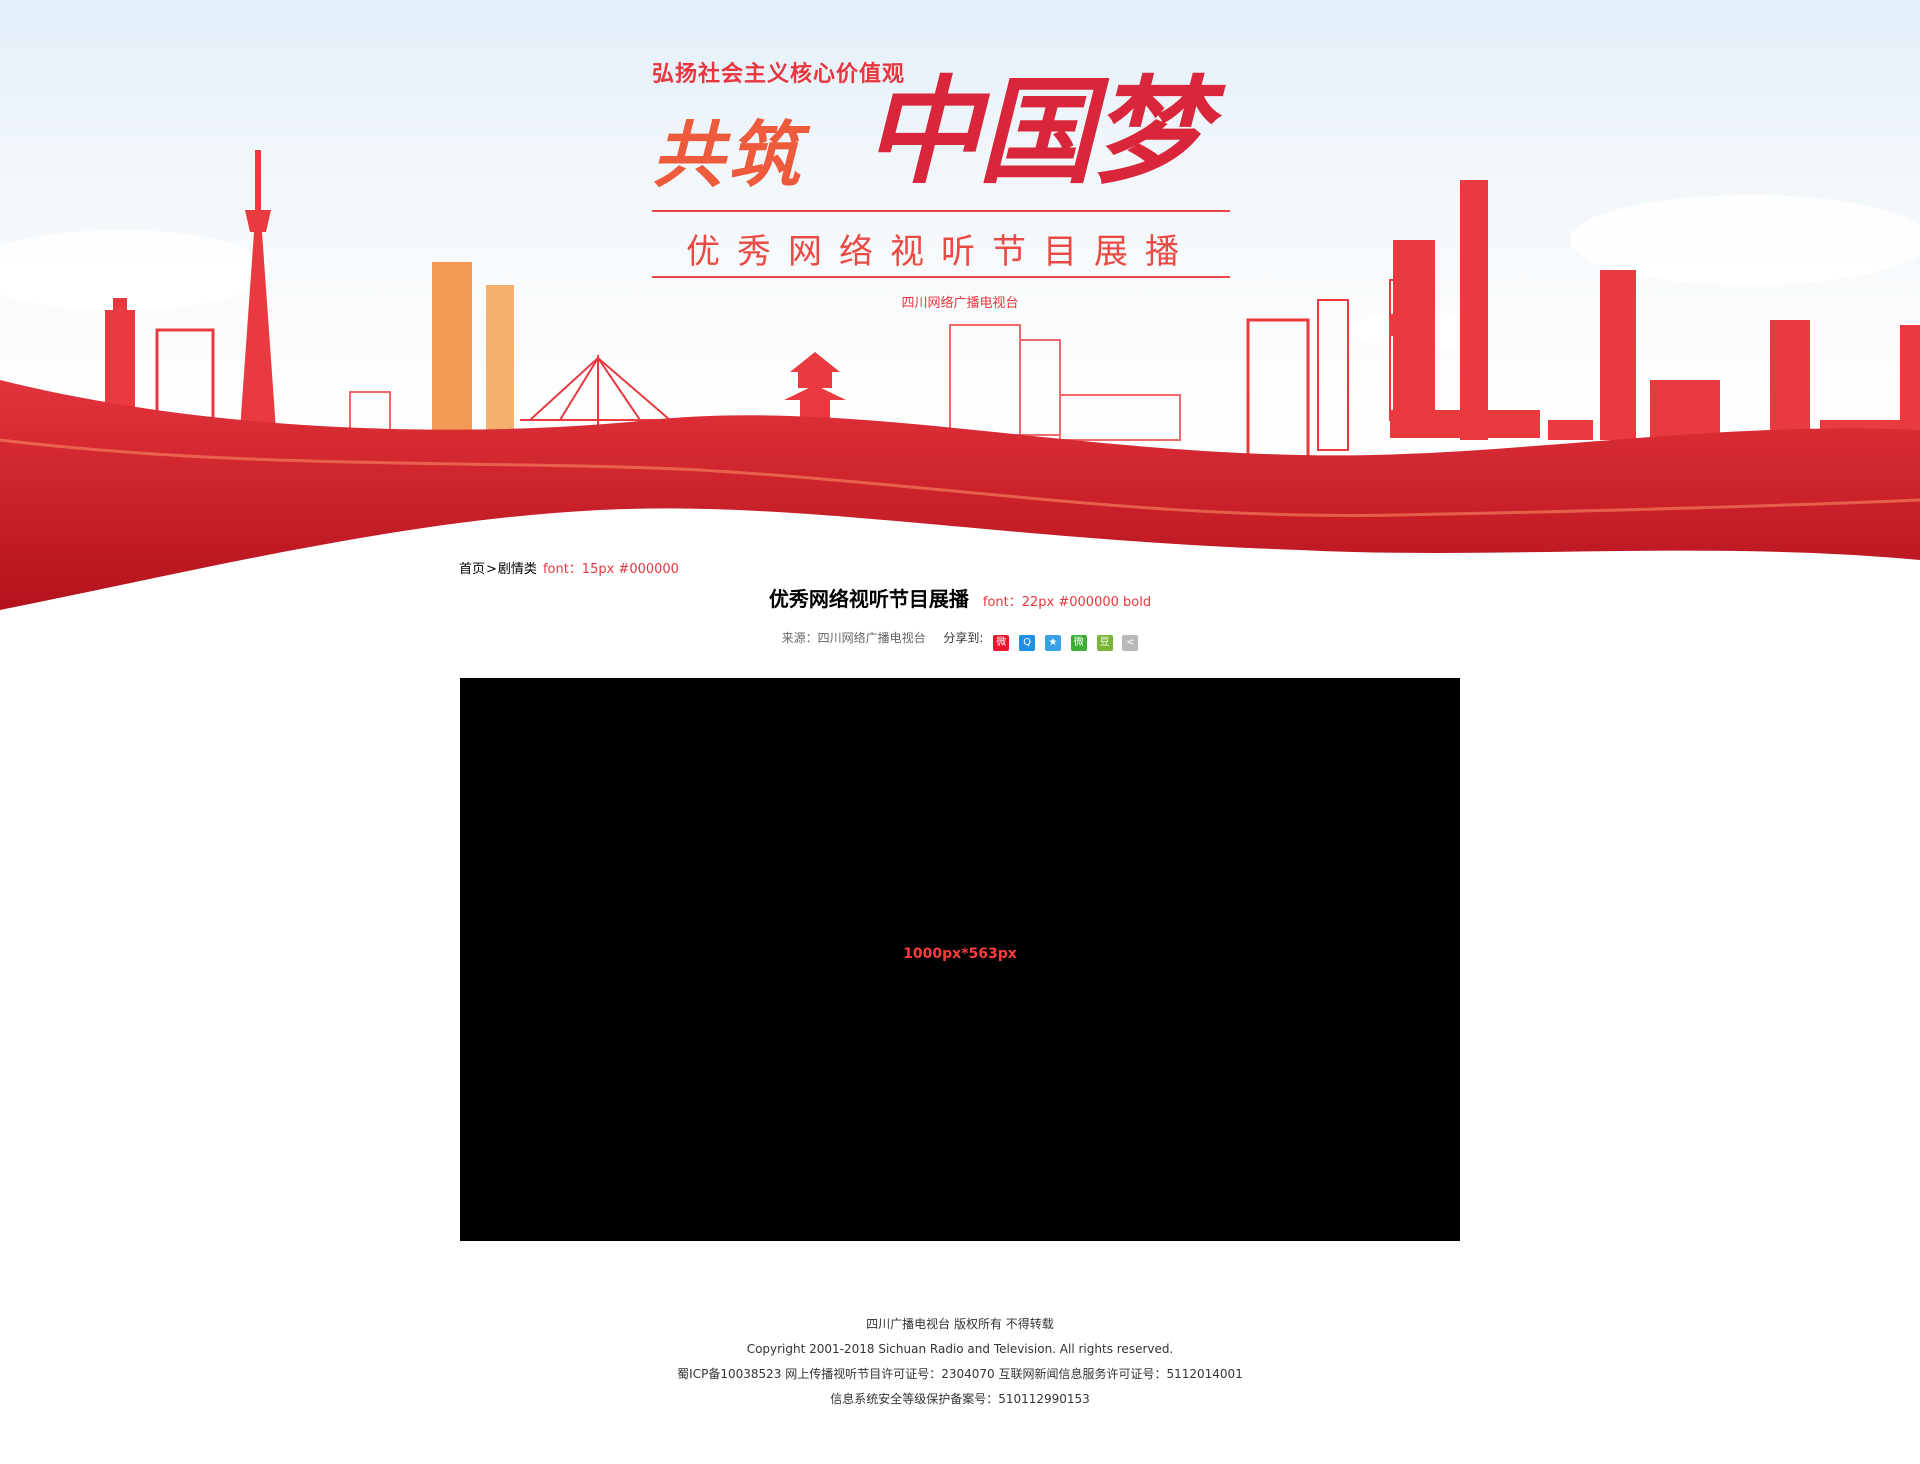  I want to click on wechat-icon: 微, so click(1078, 643).